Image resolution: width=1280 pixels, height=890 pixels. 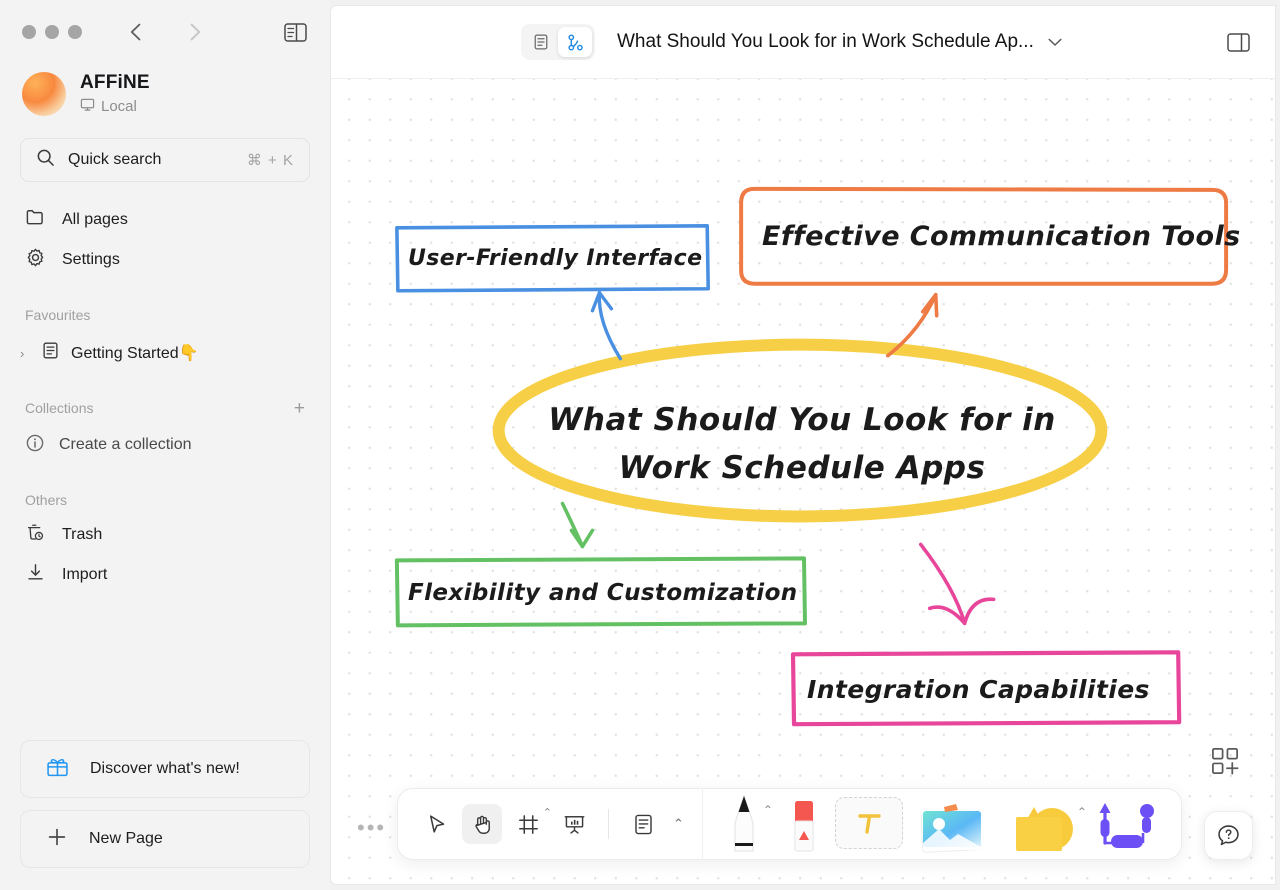 What do you see at coordinates (35, 535) in the screenshot?
I see `trash-icon` at bounding box center [35, 535].